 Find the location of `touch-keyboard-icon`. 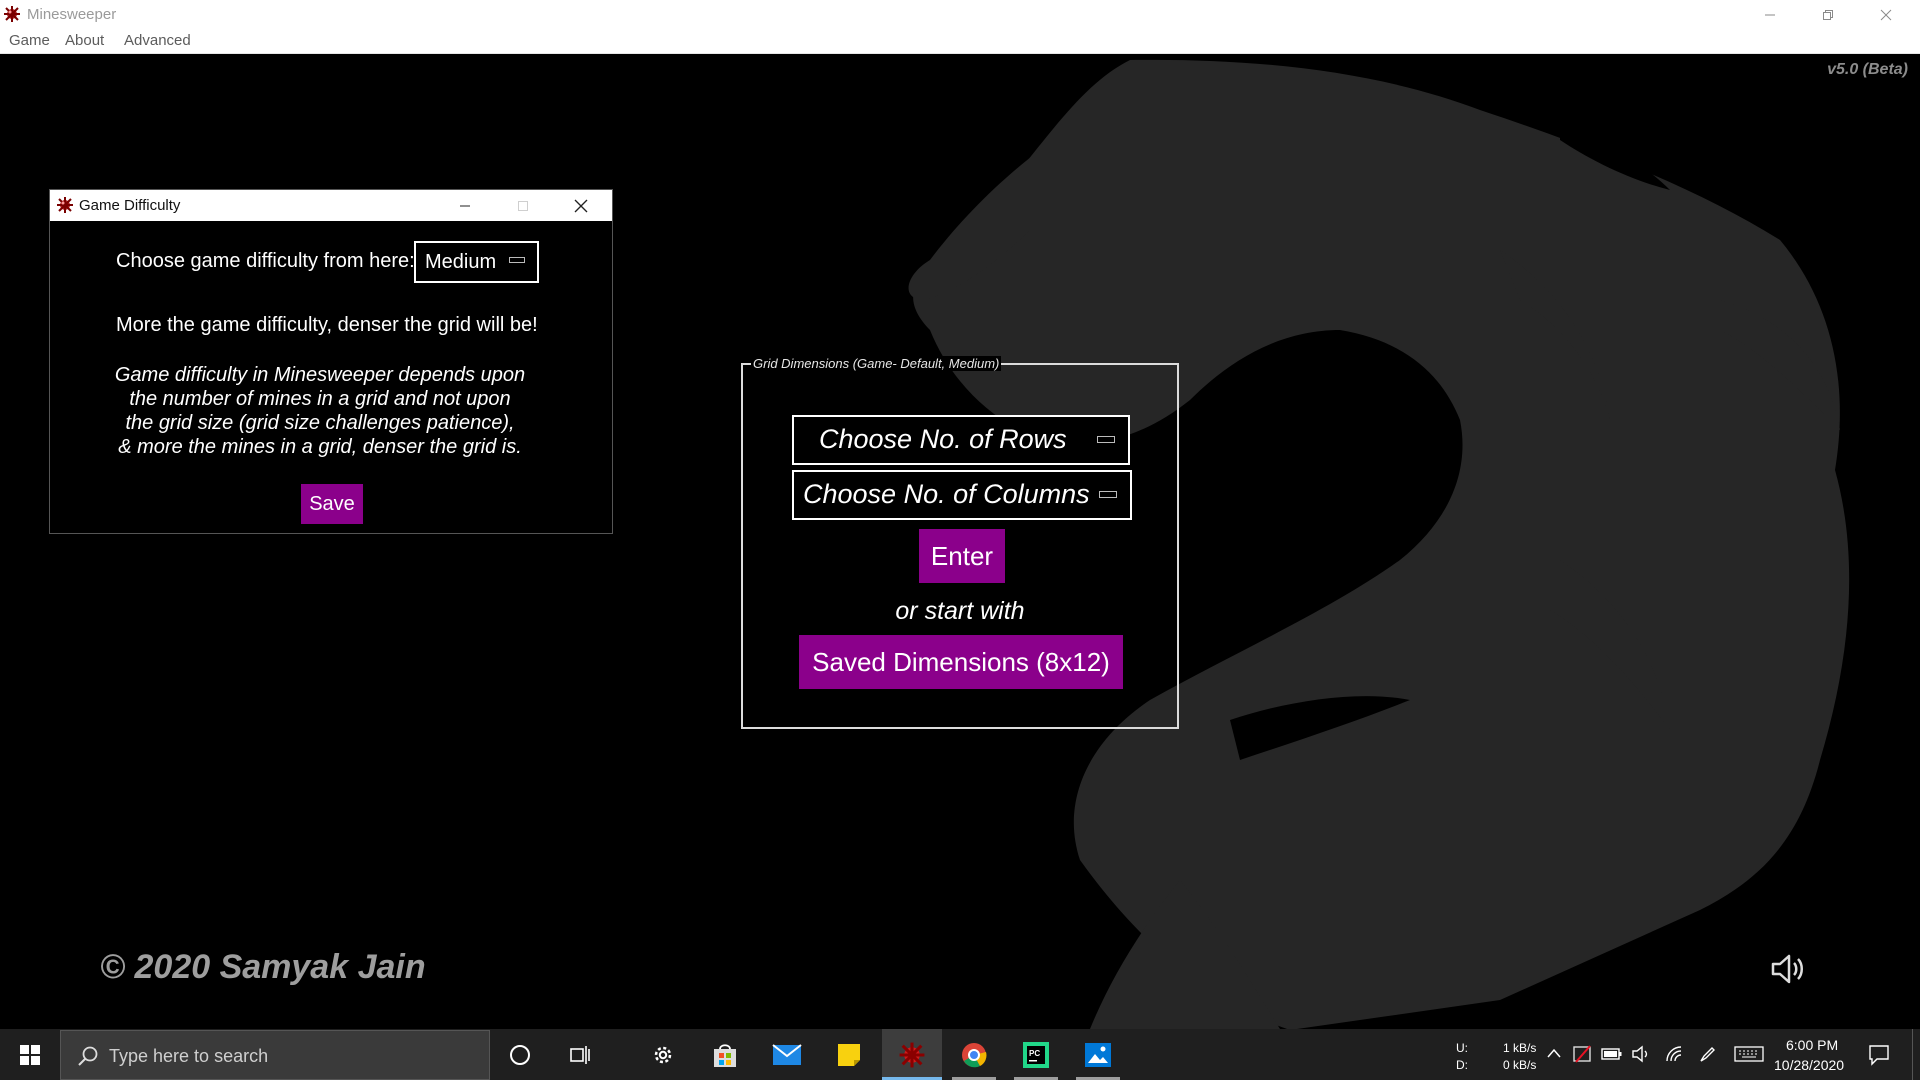

touch-keyboard-icon is located at coordinates (1749, 1054).